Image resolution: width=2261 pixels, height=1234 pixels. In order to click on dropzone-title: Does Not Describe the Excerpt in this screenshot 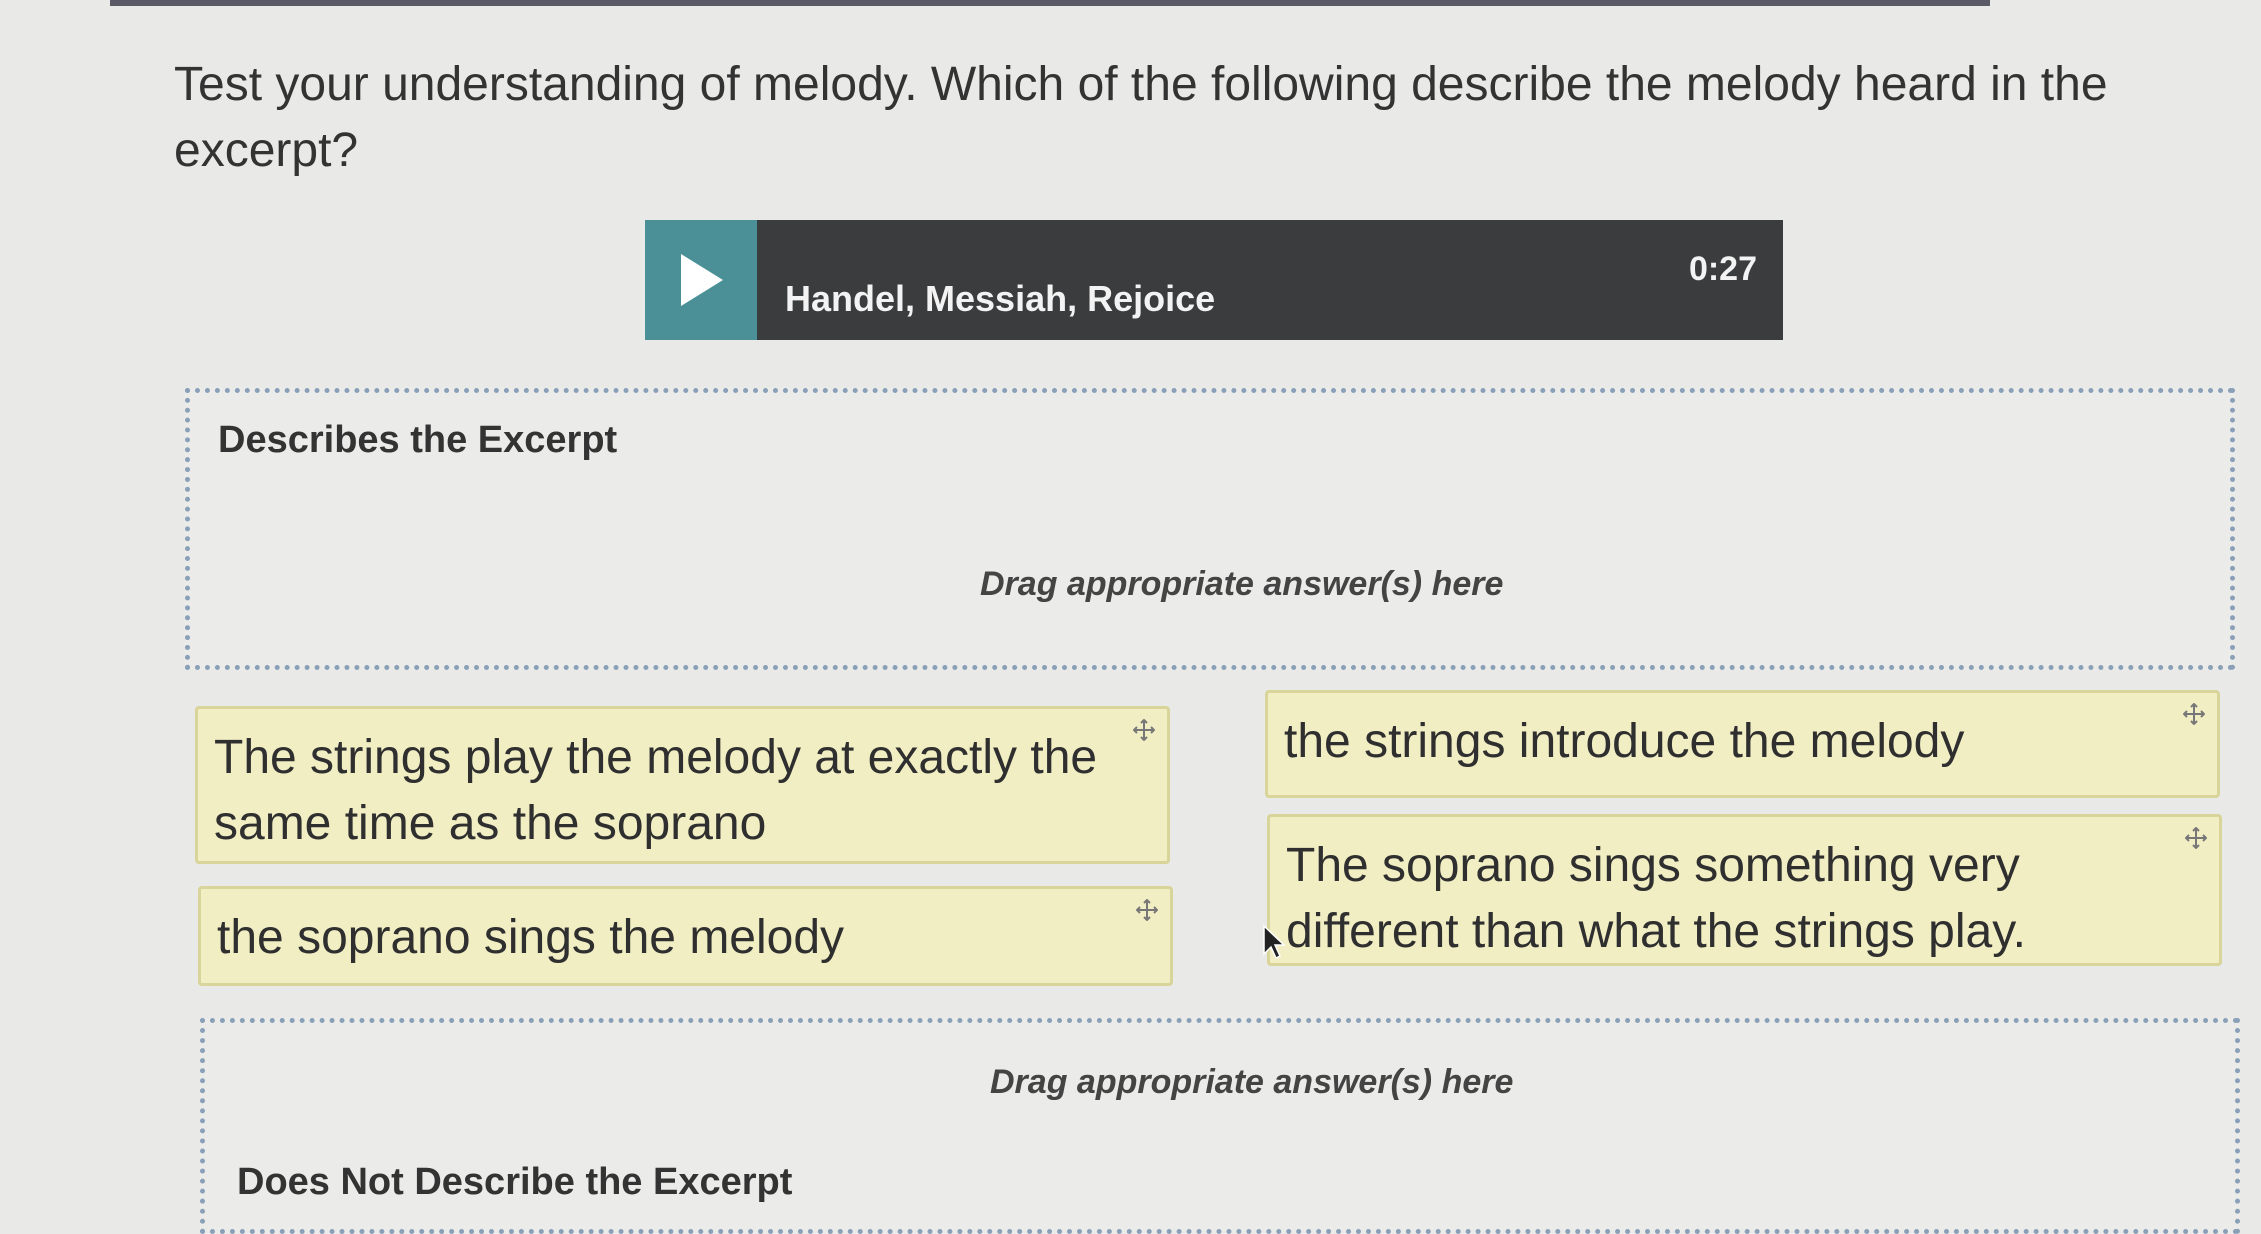, I will do `click(515, 1182)`.